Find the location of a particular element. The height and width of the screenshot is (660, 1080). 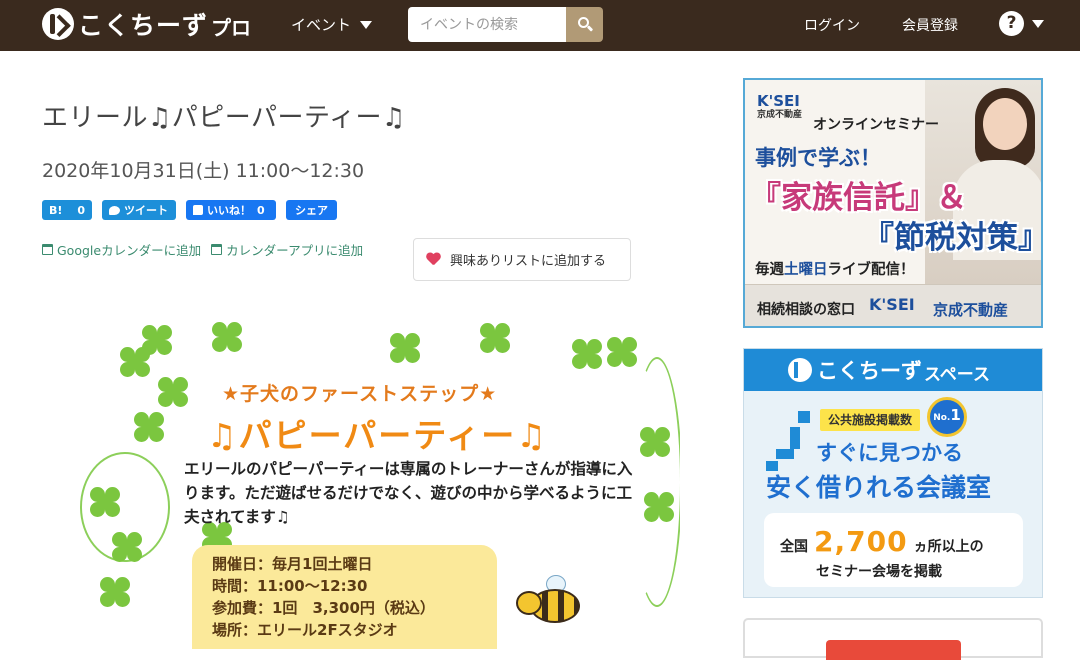

register-link: 会員登録 is located at coordinates (930, 25).